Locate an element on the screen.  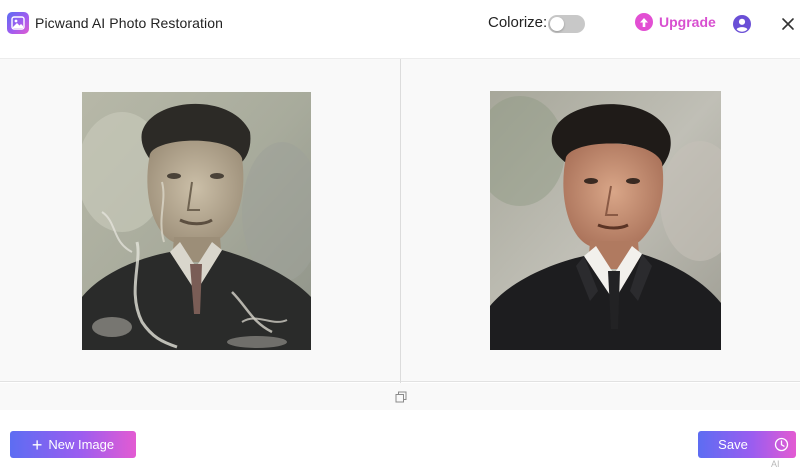
plus-icon: + is located at coordinates (37, 444).